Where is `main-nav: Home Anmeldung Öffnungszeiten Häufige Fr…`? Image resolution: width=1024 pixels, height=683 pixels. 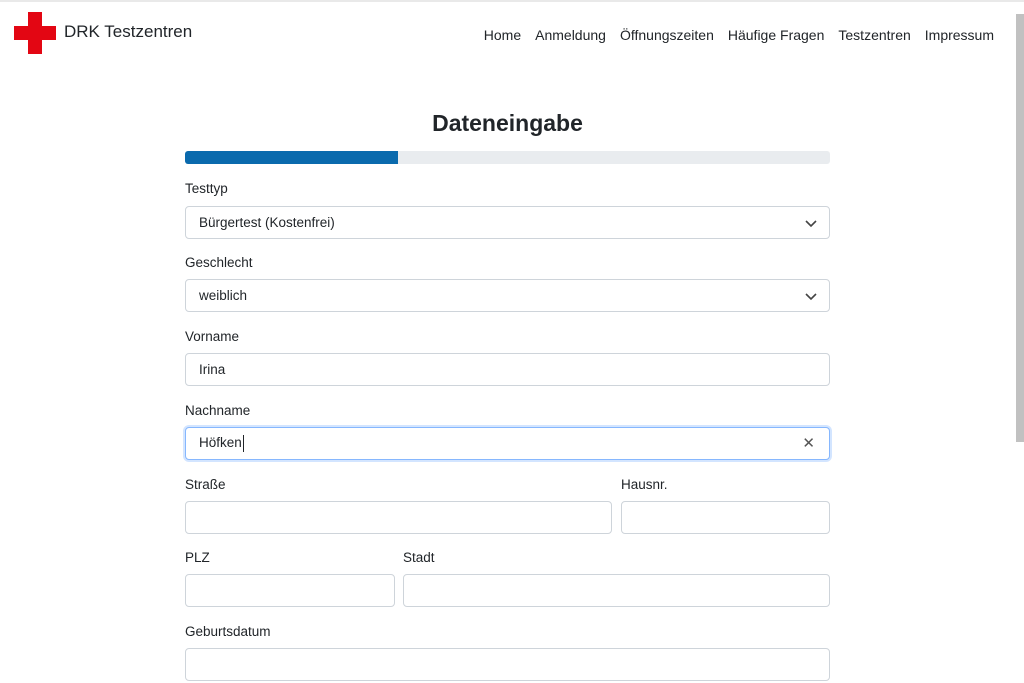
main-nav: Home Anmeldung Öffnungszeiten Häufige Fr… is located at coordinates (732, 35).